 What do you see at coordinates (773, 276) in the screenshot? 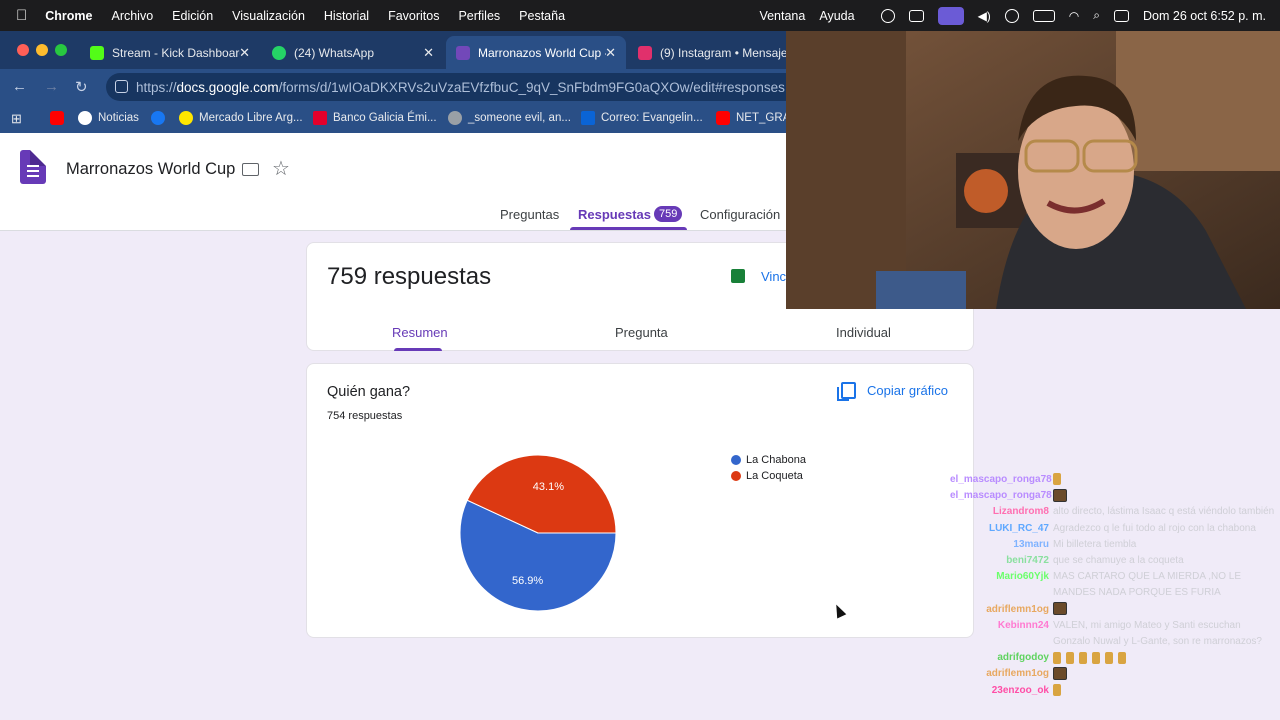
I see `link-to-sheets-button: Vinc` at bounding box center [773, 276].